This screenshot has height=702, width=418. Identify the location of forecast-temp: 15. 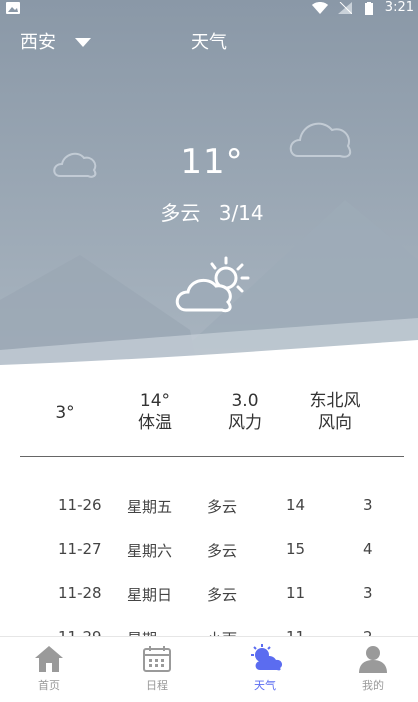
(296, 549).